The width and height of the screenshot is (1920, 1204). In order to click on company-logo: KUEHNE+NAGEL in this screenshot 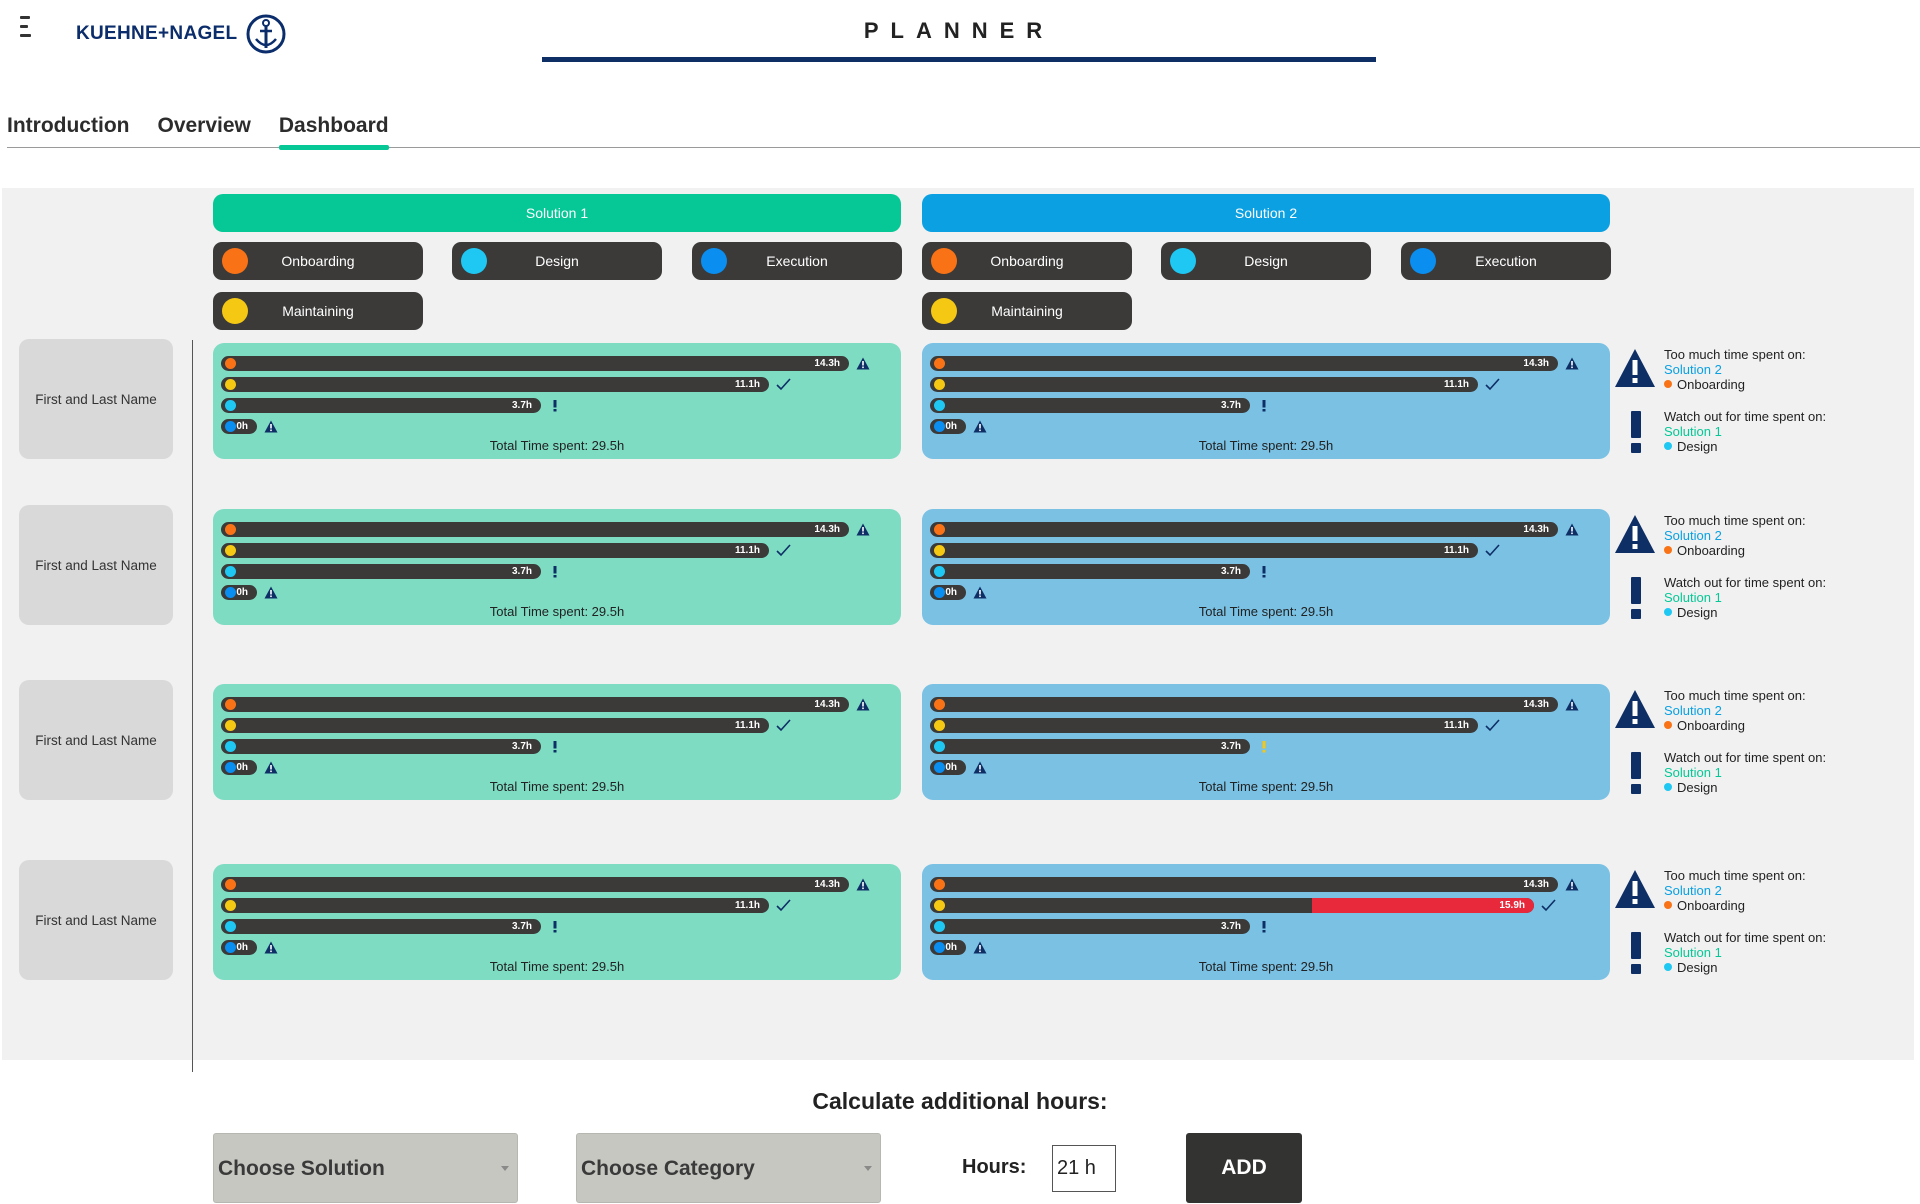, I will do `click(181, 34)`.